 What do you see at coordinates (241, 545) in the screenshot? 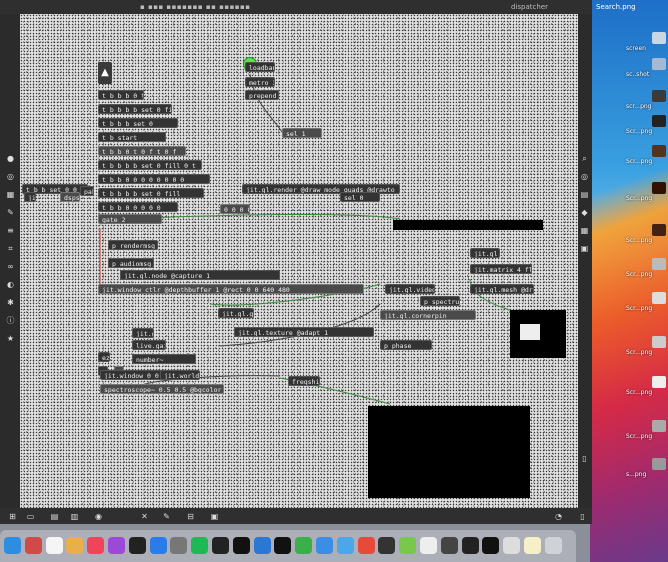
I see `dock-terminal-b-icon` at bounding box center [241, 545].